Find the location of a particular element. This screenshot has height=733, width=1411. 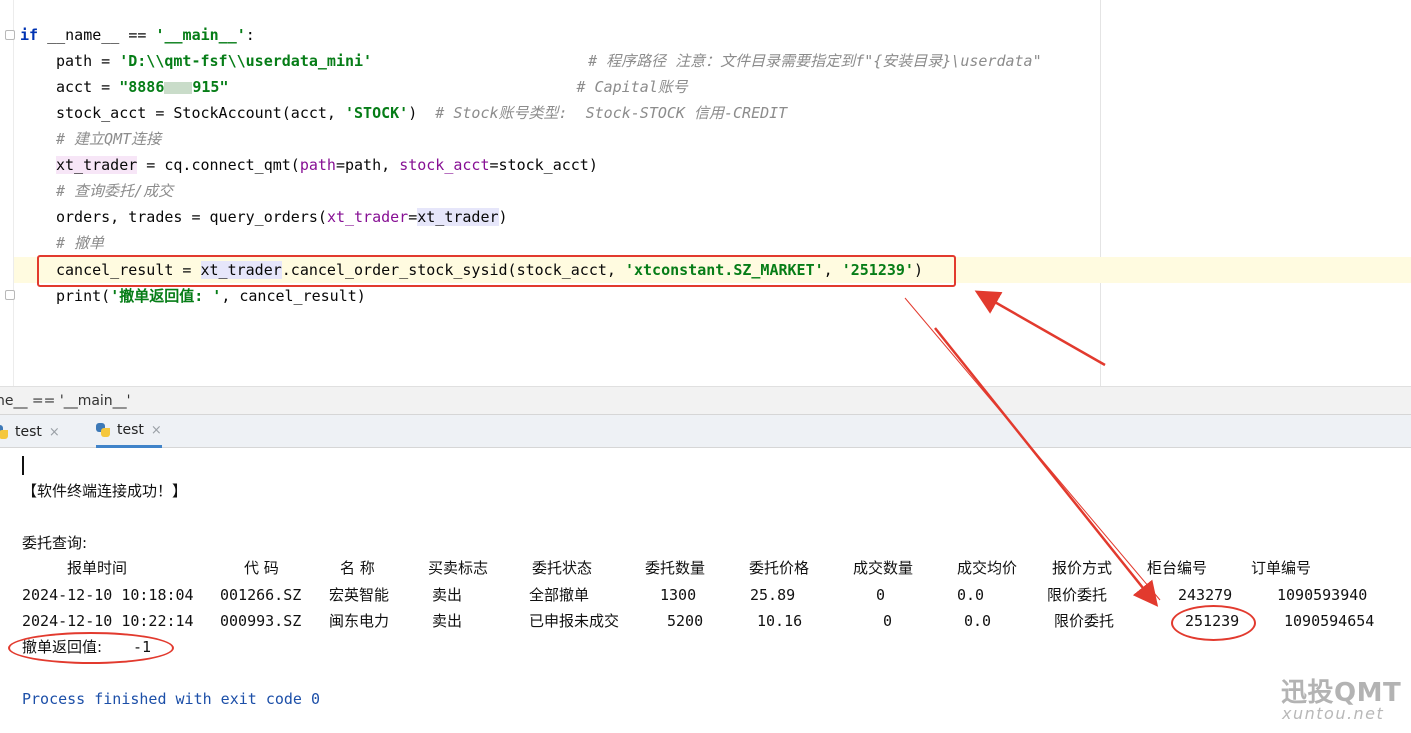

code-comment: # 程序路径 注意：文件目录需要指定到f"{安装目录}\userdata" is located at coordinates (815, 61).